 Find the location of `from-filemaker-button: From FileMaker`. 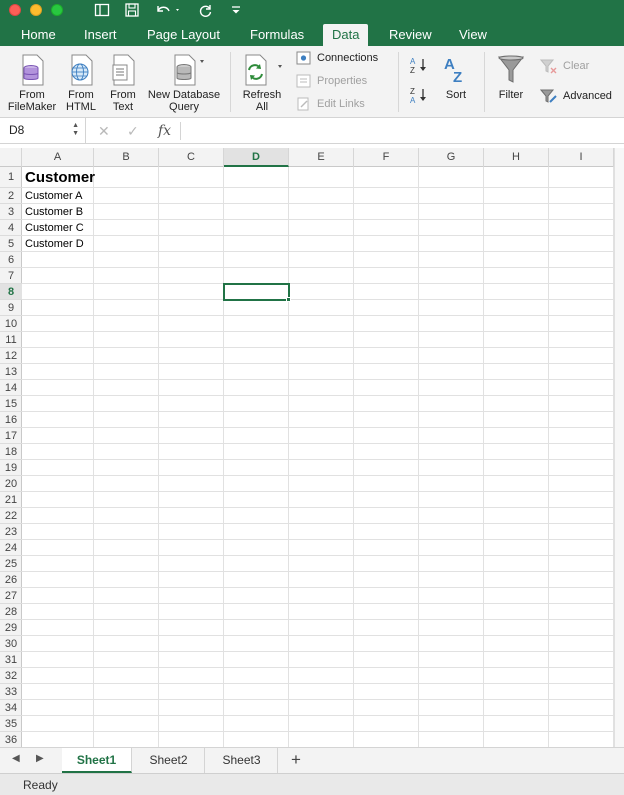

from-filemaker-button: From FileMaker is located at coordinates (32, 83).